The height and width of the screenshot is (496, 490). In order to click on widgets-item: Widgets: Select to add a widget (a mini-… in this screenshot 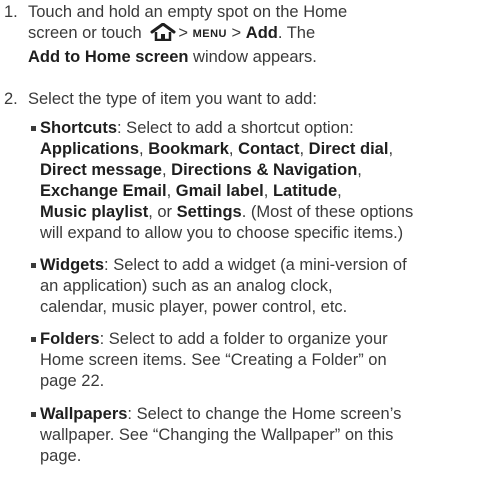, I will do `click(258, 286)`.